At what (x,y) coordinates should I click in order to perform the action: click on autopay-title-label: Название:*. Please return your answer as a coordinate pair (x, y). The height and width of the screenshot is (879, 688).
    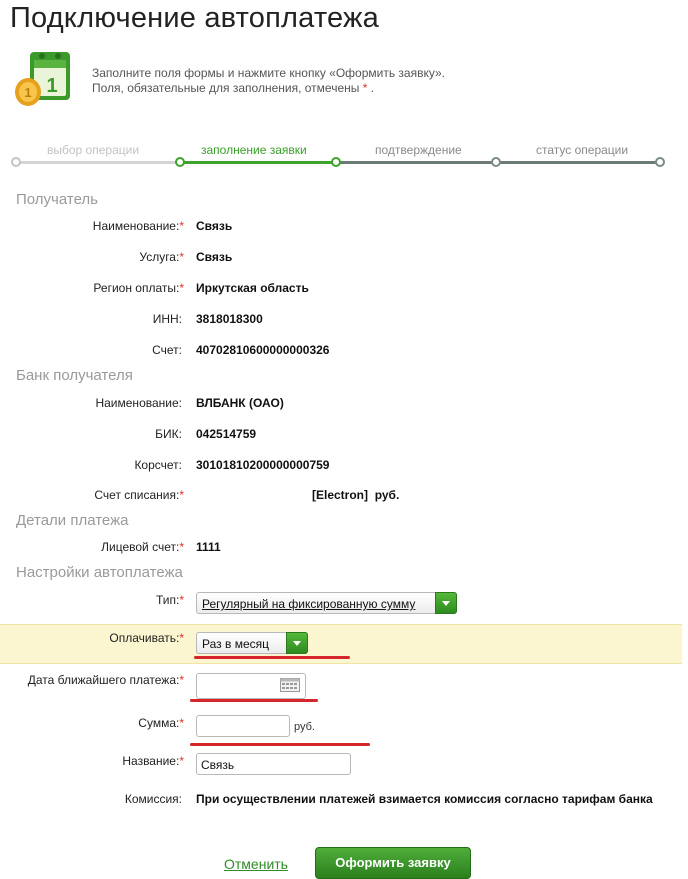
    Looking at the image, I should click on (153, 761).